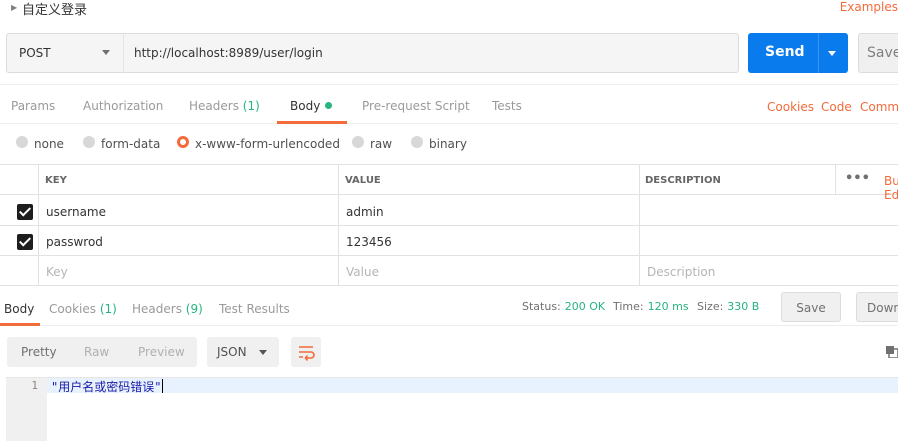  Describe the element at coordinates (818, 53) in the screenshot. I see `send-divider` at that location.